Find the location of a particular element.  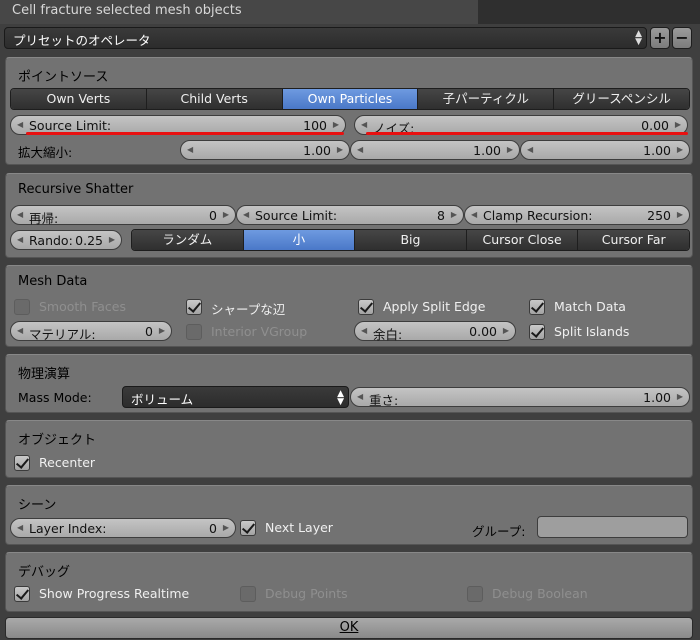

debug-boolean-checkbox: Debug Boolean is located at coordinates (542, 594).